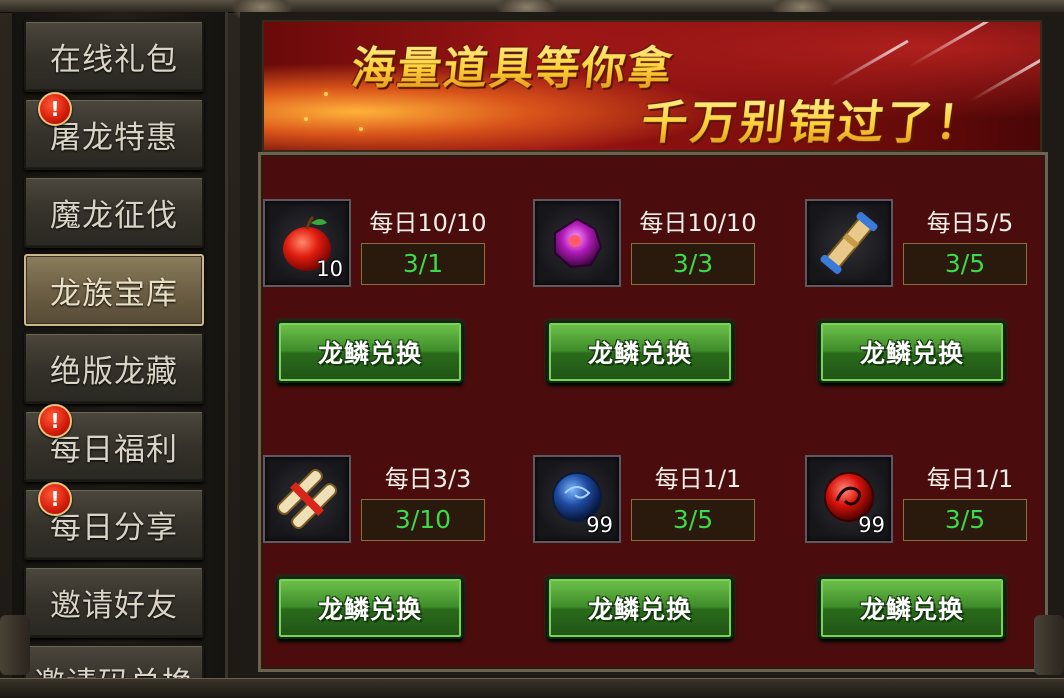 This screenshot has height=698, width=1064. Describe the element at coordinates (532, 688) in the screenshot. I see `bottom-frame-rail` at that location.